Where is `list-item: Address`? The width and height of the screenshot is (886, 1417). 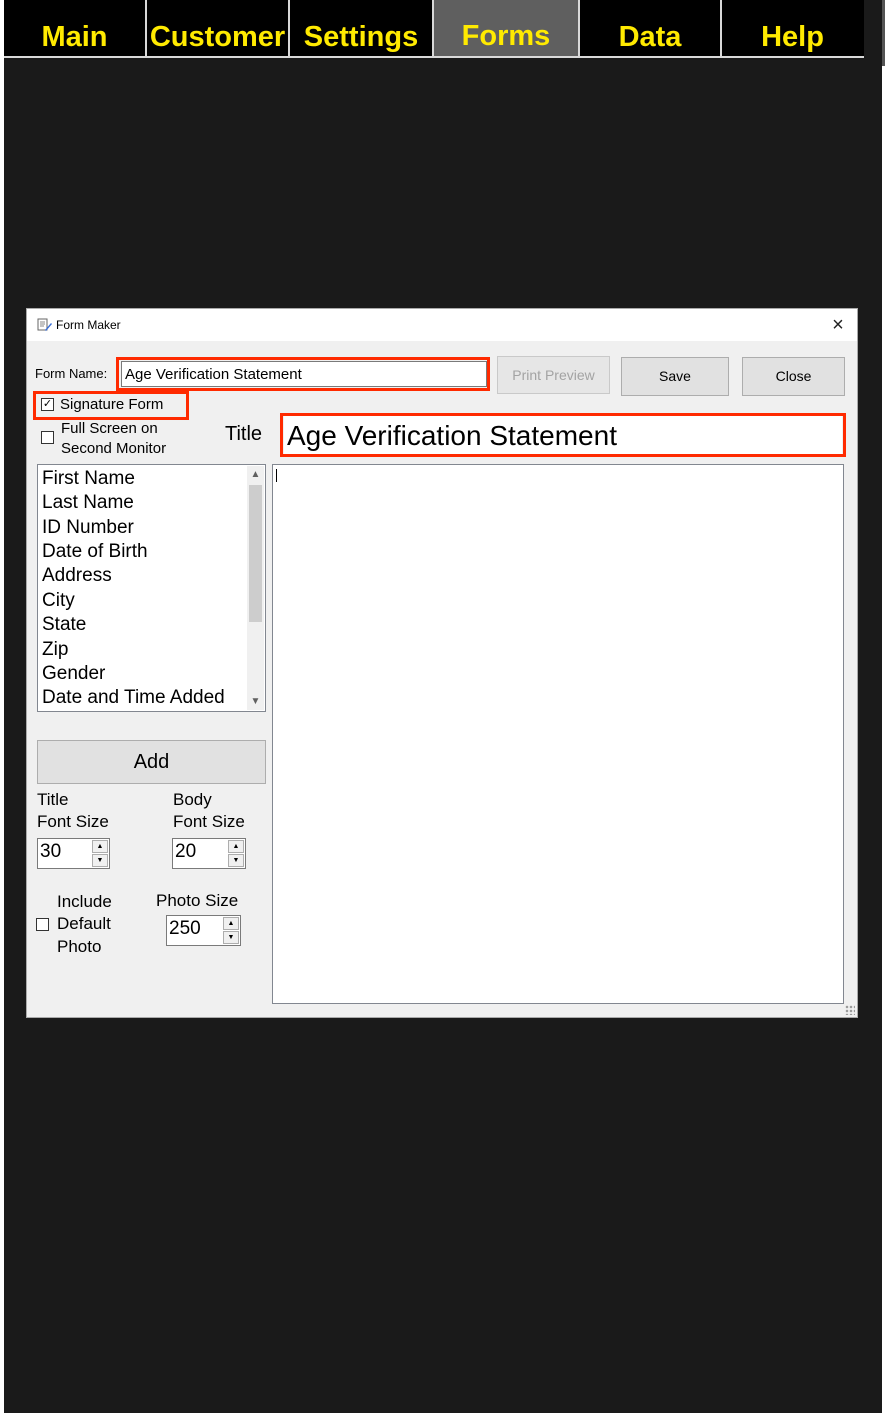
list-item: Address is located at coordinates (77, 576).